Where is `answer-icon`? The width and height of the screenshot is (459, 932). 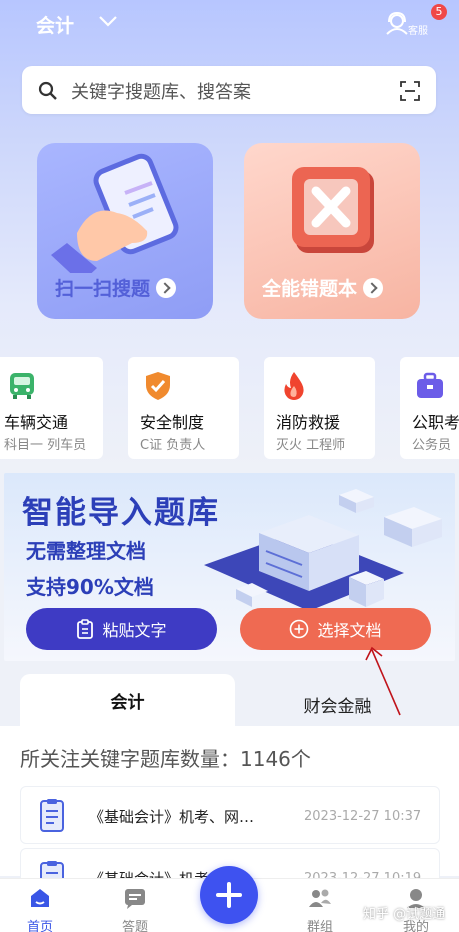
answer-icon is located at coordinates (135, 899).